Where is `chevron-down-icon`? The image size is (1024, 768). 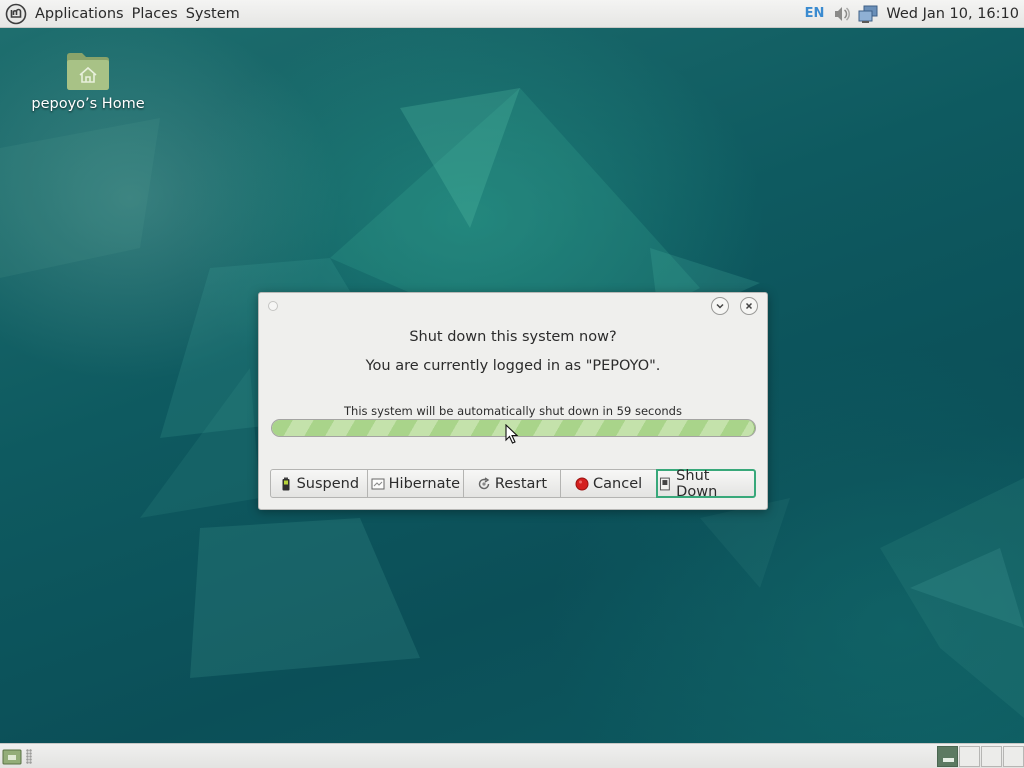
chevron-down-icon is located at coordinates (720, 306).